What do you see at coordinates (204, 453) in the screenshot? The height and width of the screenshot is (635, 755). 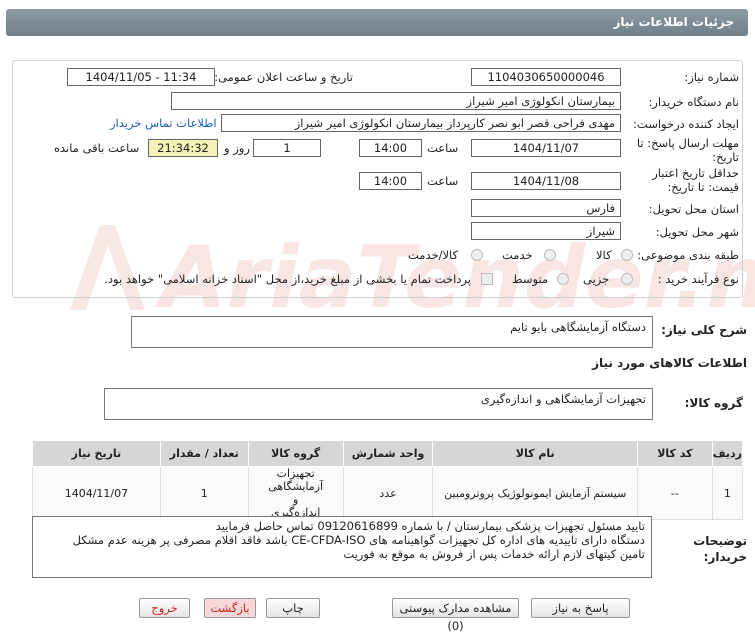 I see `col-qty-header: تعداد / مقدار` at bounding box center [204, 453].